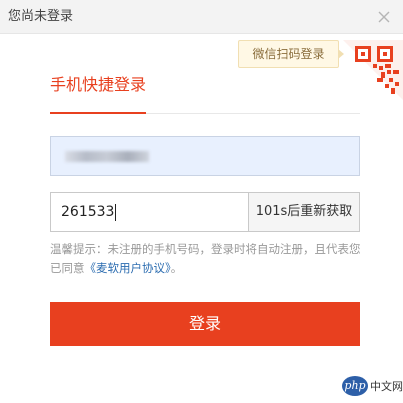 The width and height of the screenshot is (403, 403). I want to click on notice-suffix: 。, so click(176, 268).